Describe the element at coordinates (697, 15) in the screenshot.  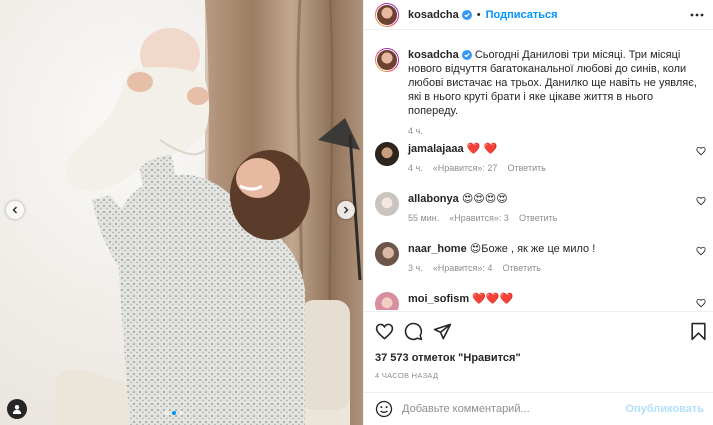
I see `more-icon` at that location.